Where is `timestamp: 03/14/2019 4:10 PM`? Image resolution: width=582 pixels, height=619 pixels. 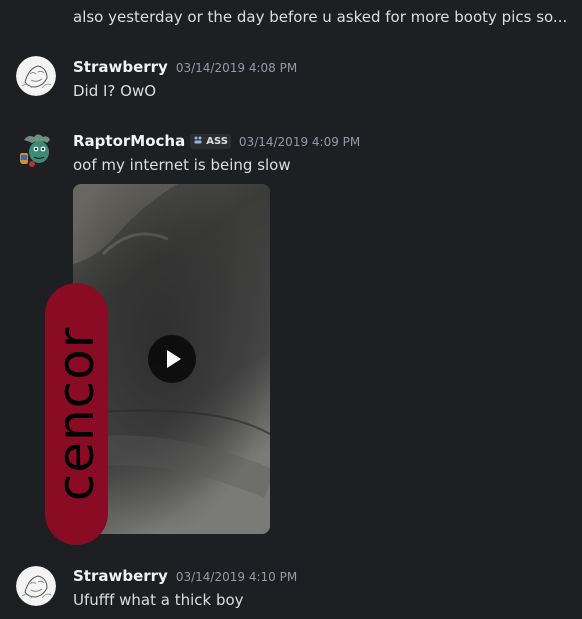
timestamp: 03/14/2019 4:10 PM is located at coordinates (236, 577).